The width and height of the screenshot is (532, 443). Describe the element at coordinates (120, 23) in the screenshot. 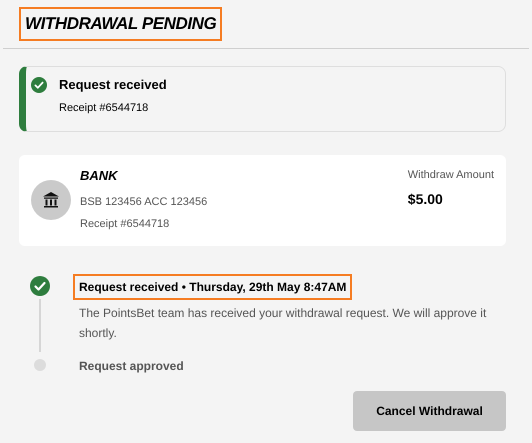

I see `page-title: WITHDRAWAL PENDING` at that location.